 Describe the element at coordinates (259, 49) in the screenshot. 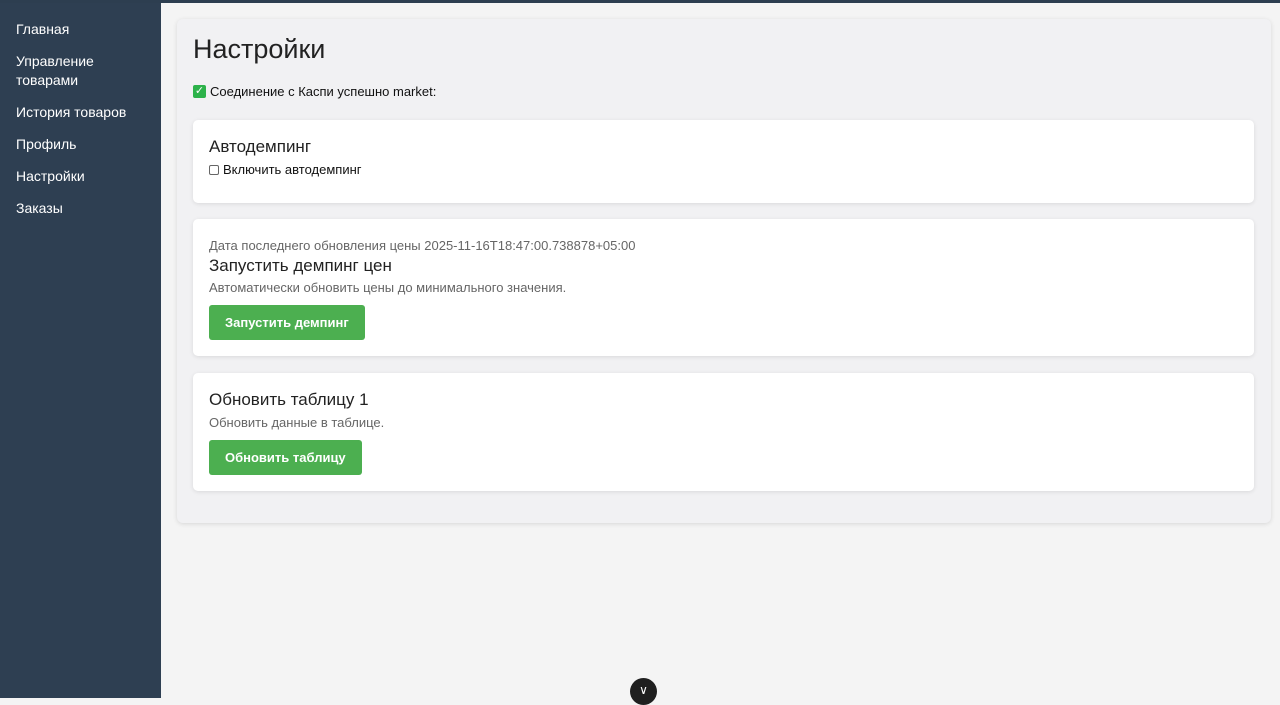

I see `page-title: Настройки` at that location.